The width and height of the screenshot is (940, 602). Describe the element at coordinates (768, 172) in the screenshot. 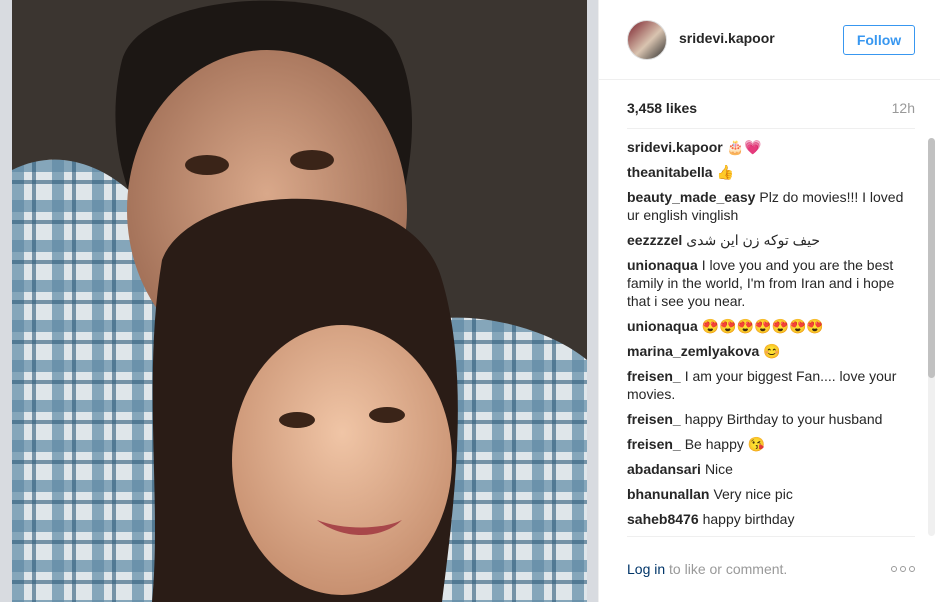

I see `comment-item: theanitabella 👍` at that location.